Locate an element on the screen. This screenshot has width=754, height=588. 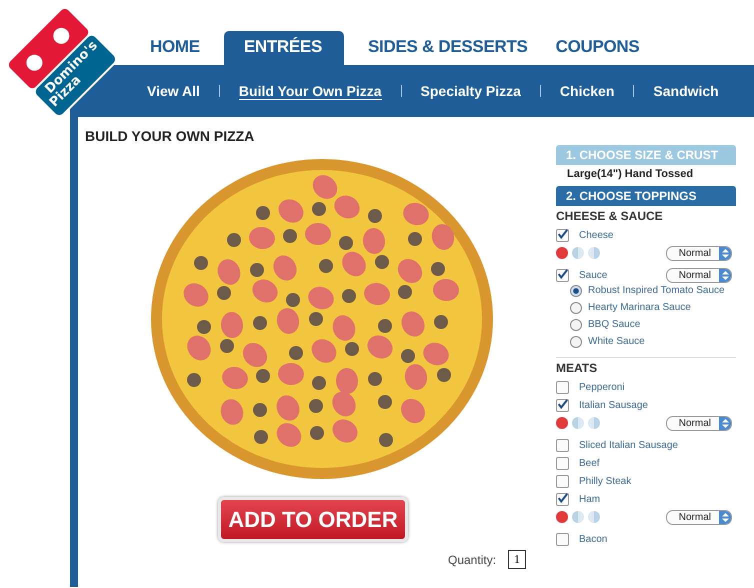
topping-label: Philly Steak is located at coordinates (605, 481).